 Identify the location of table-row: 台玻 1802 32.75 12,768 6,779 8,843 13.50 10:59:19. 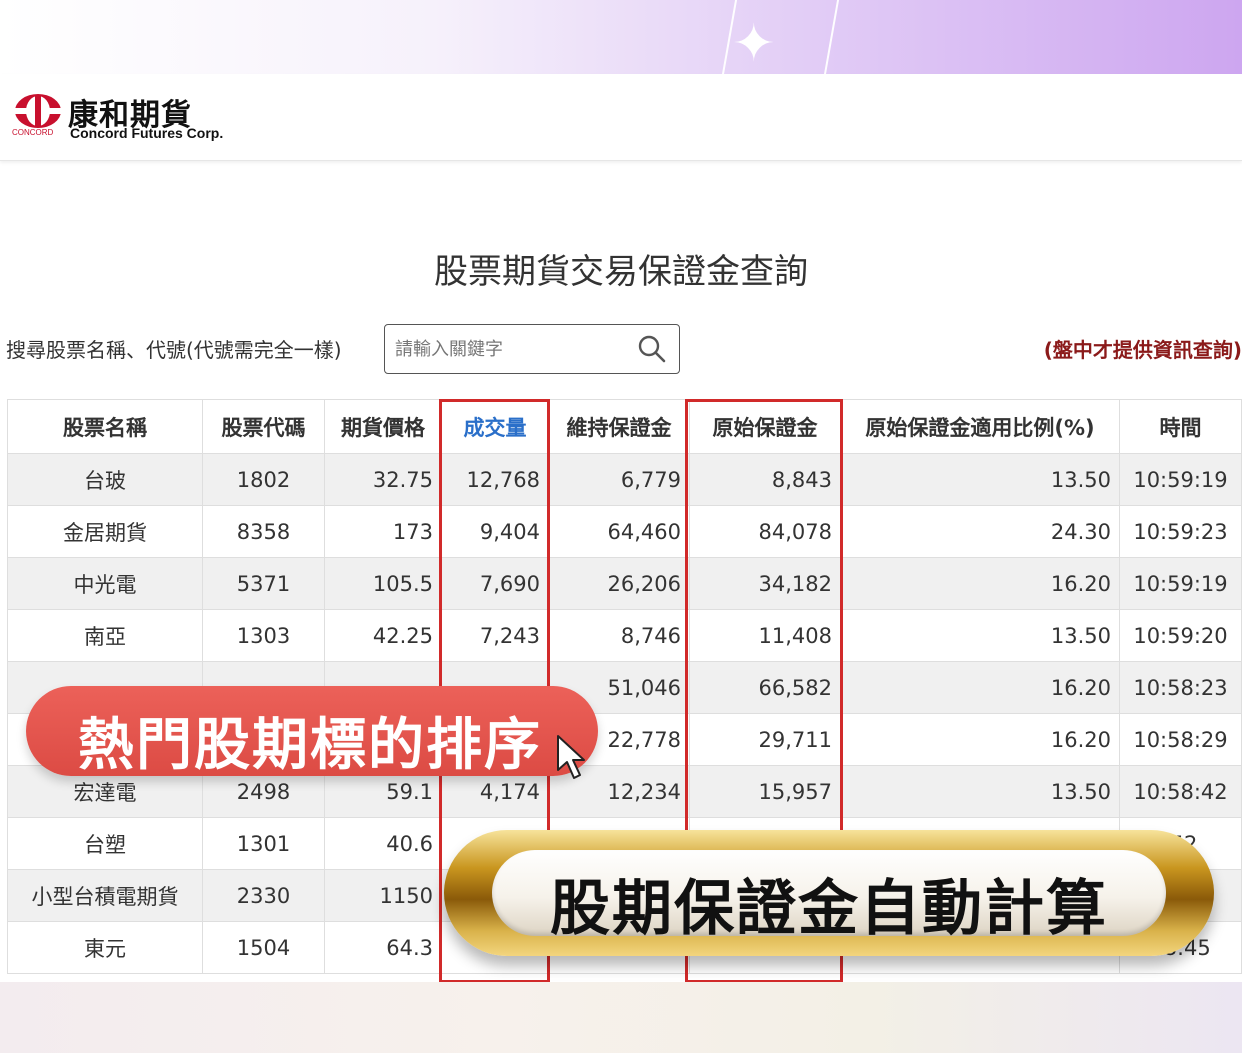
(624, 479).